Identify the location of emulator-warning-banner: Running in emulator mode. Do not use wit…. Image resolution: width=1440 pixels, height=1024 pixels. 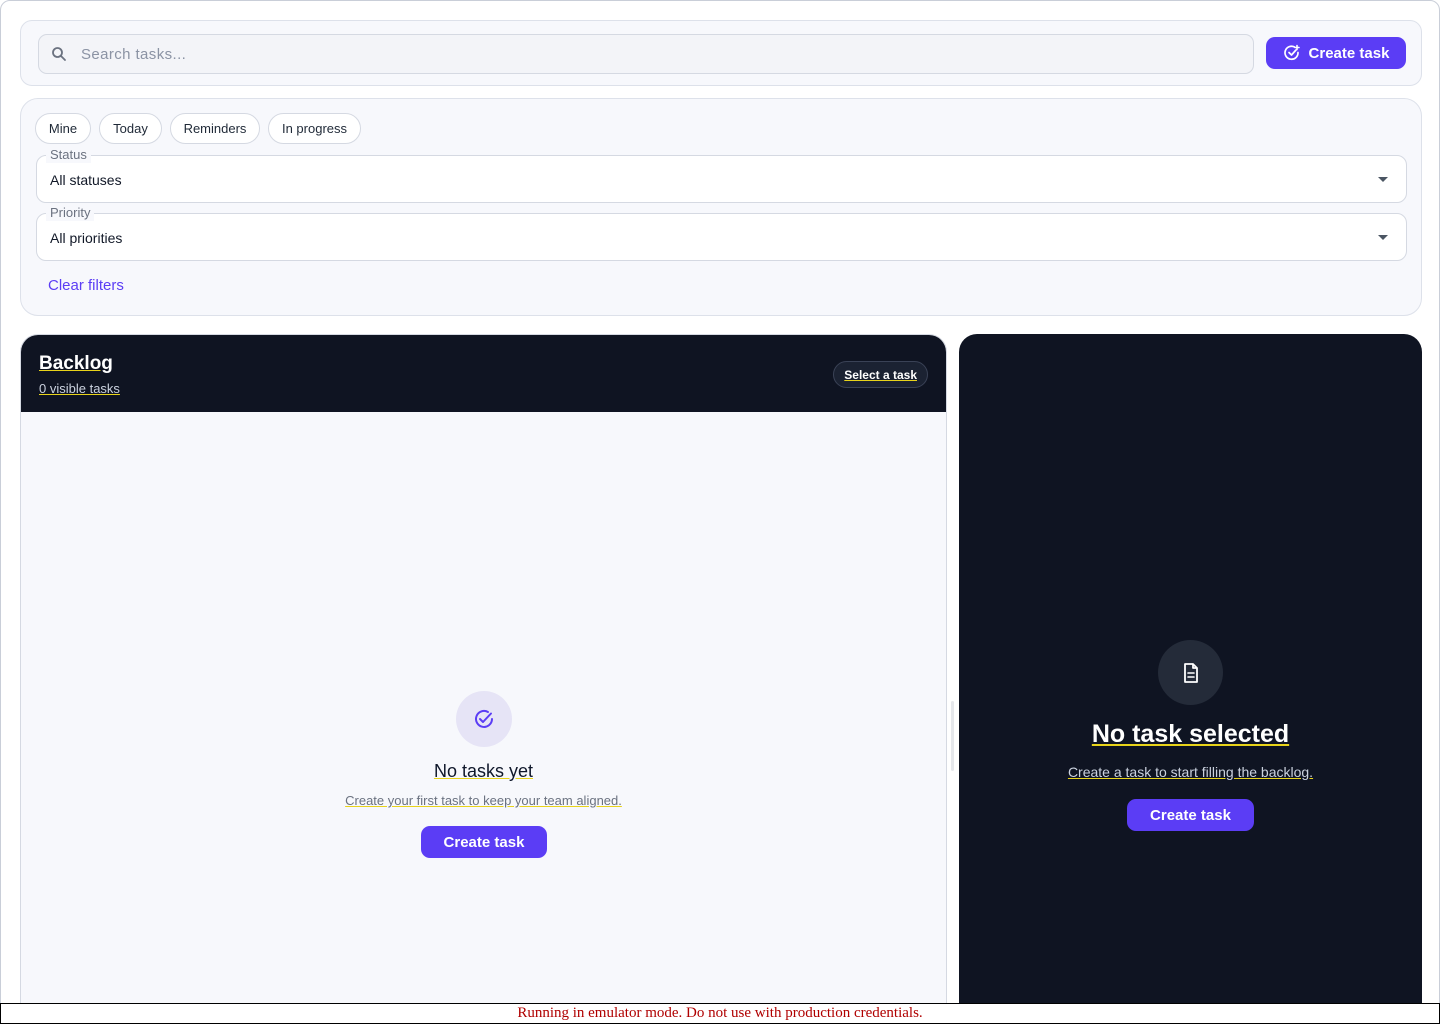
(720, 1013).